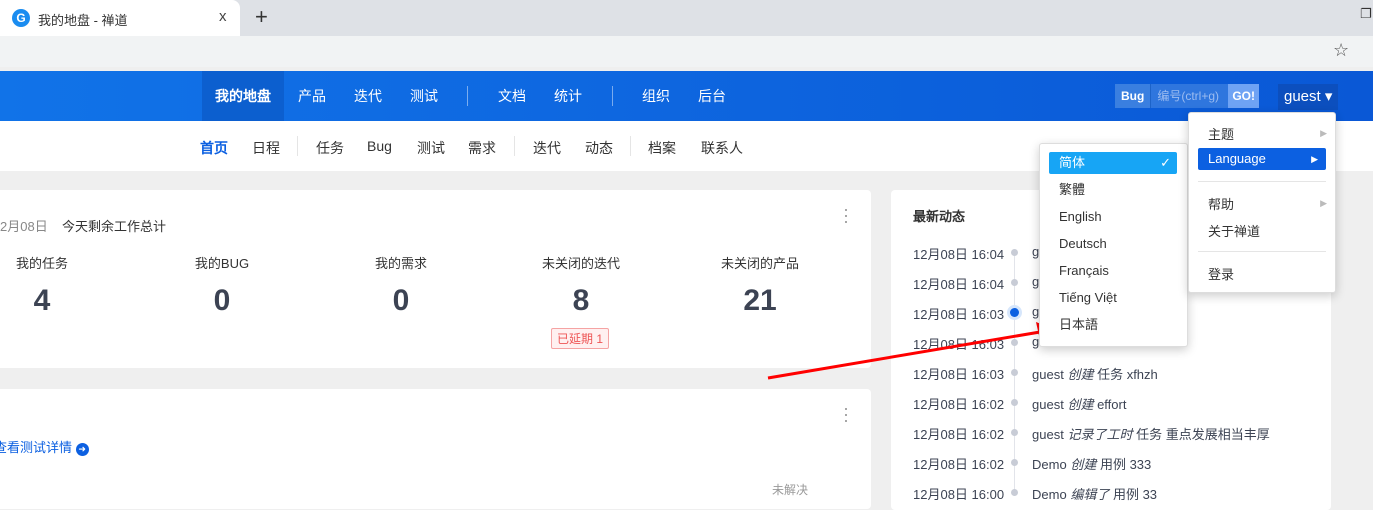  What do you see at coordinates (1165, 162) in the screenshot?
I see `check-icon: ✓` at bounding box center [1165, 162].